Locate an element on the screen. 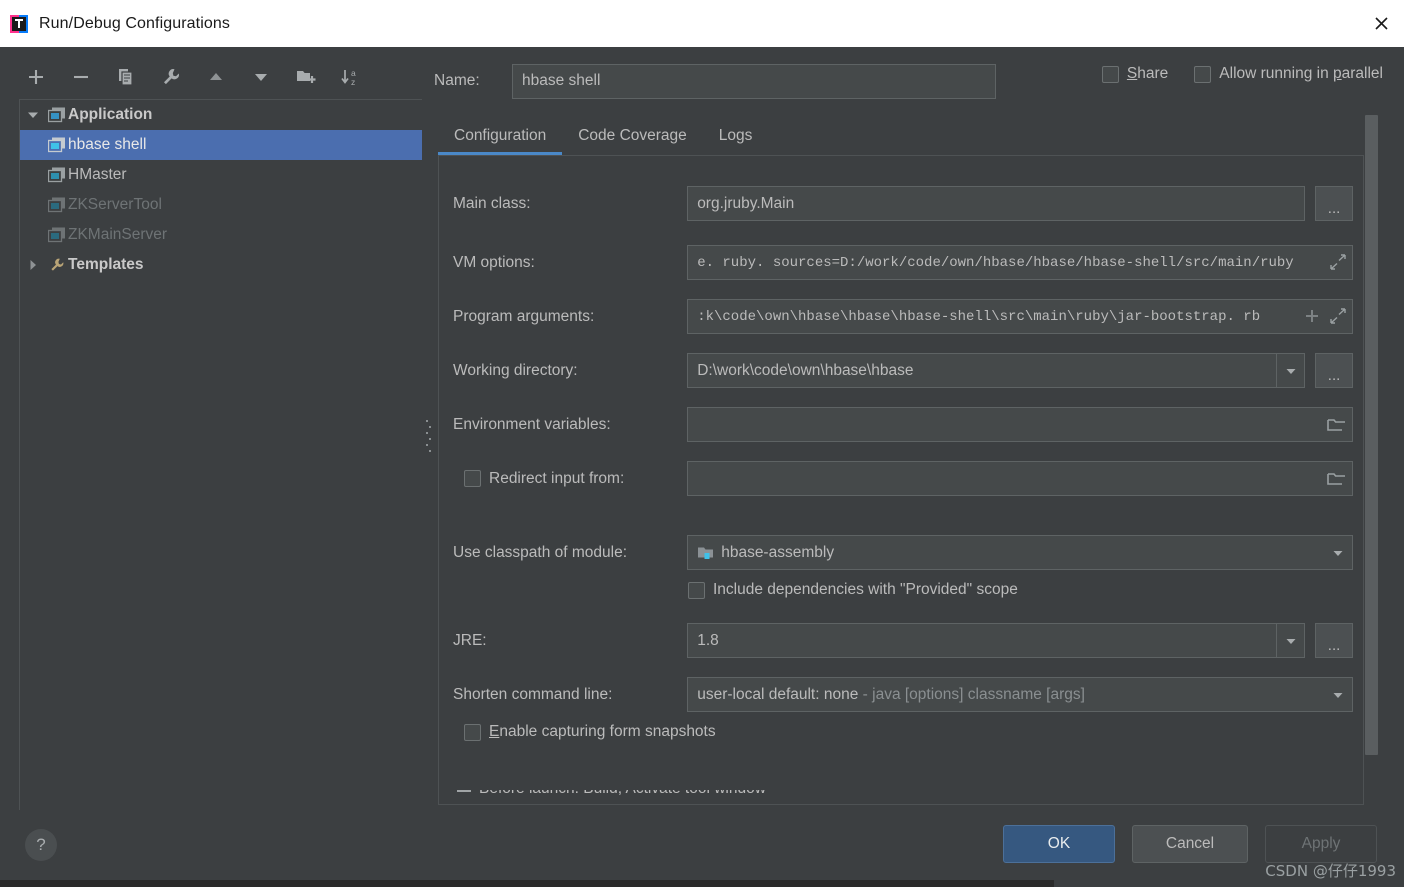 The image size is (1404, 887). window-titlebar: Run/Debug Configurations is located at coordinates (702, 23).